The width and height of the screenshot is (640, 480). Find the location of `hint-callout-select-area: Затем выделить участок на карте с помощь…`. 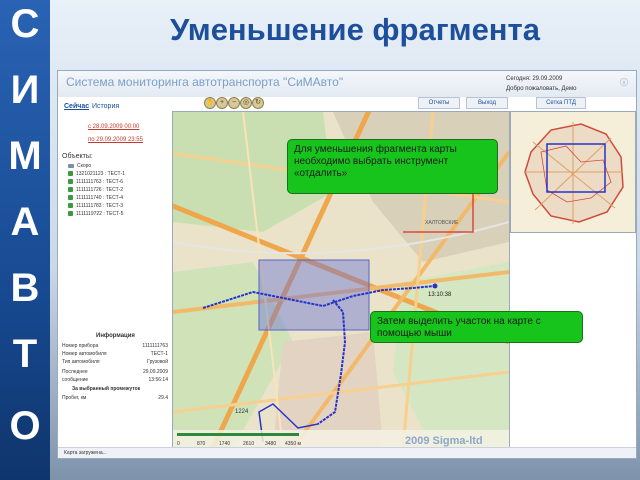

hint-callout-select-area: Затем выделить участок на карте с помощь… is located at coordinates (476, 327).